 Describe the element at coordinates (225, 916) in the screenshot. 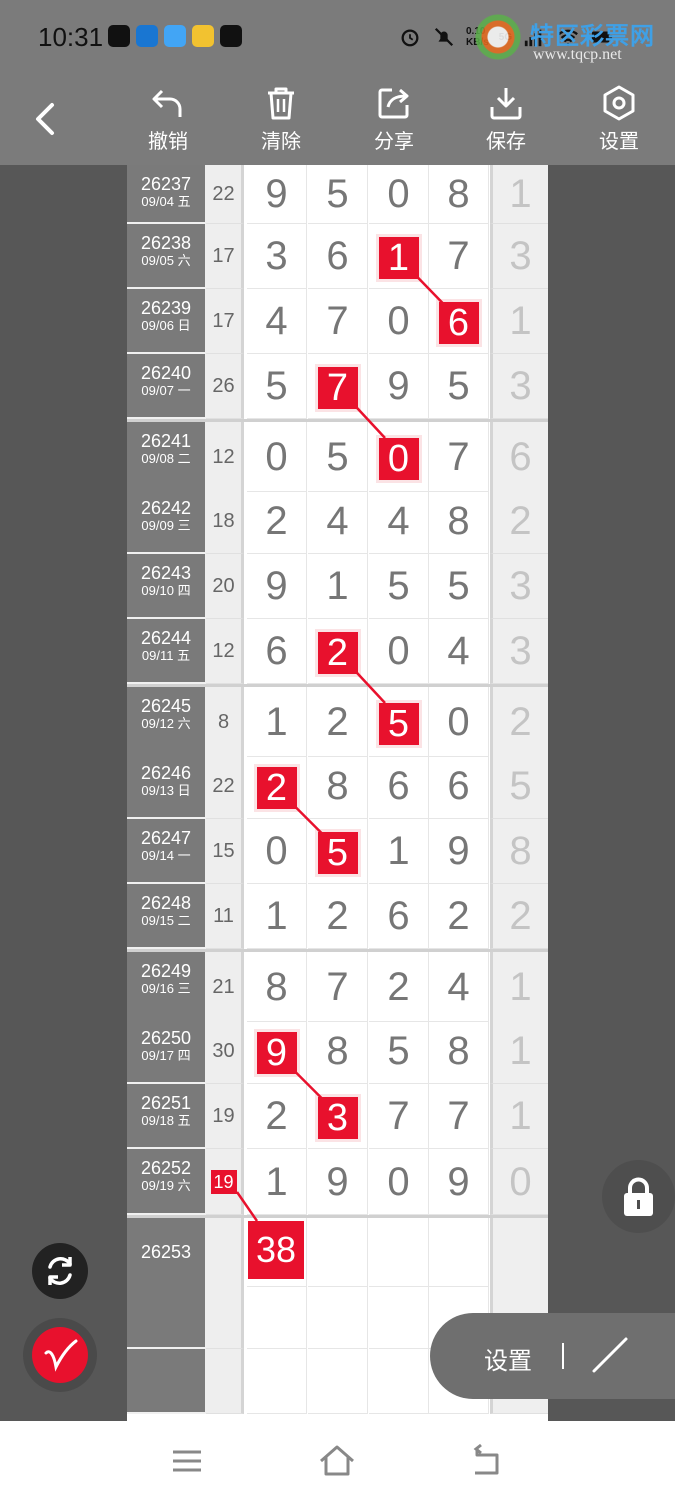

I see `sum-cell: 11` at that location.